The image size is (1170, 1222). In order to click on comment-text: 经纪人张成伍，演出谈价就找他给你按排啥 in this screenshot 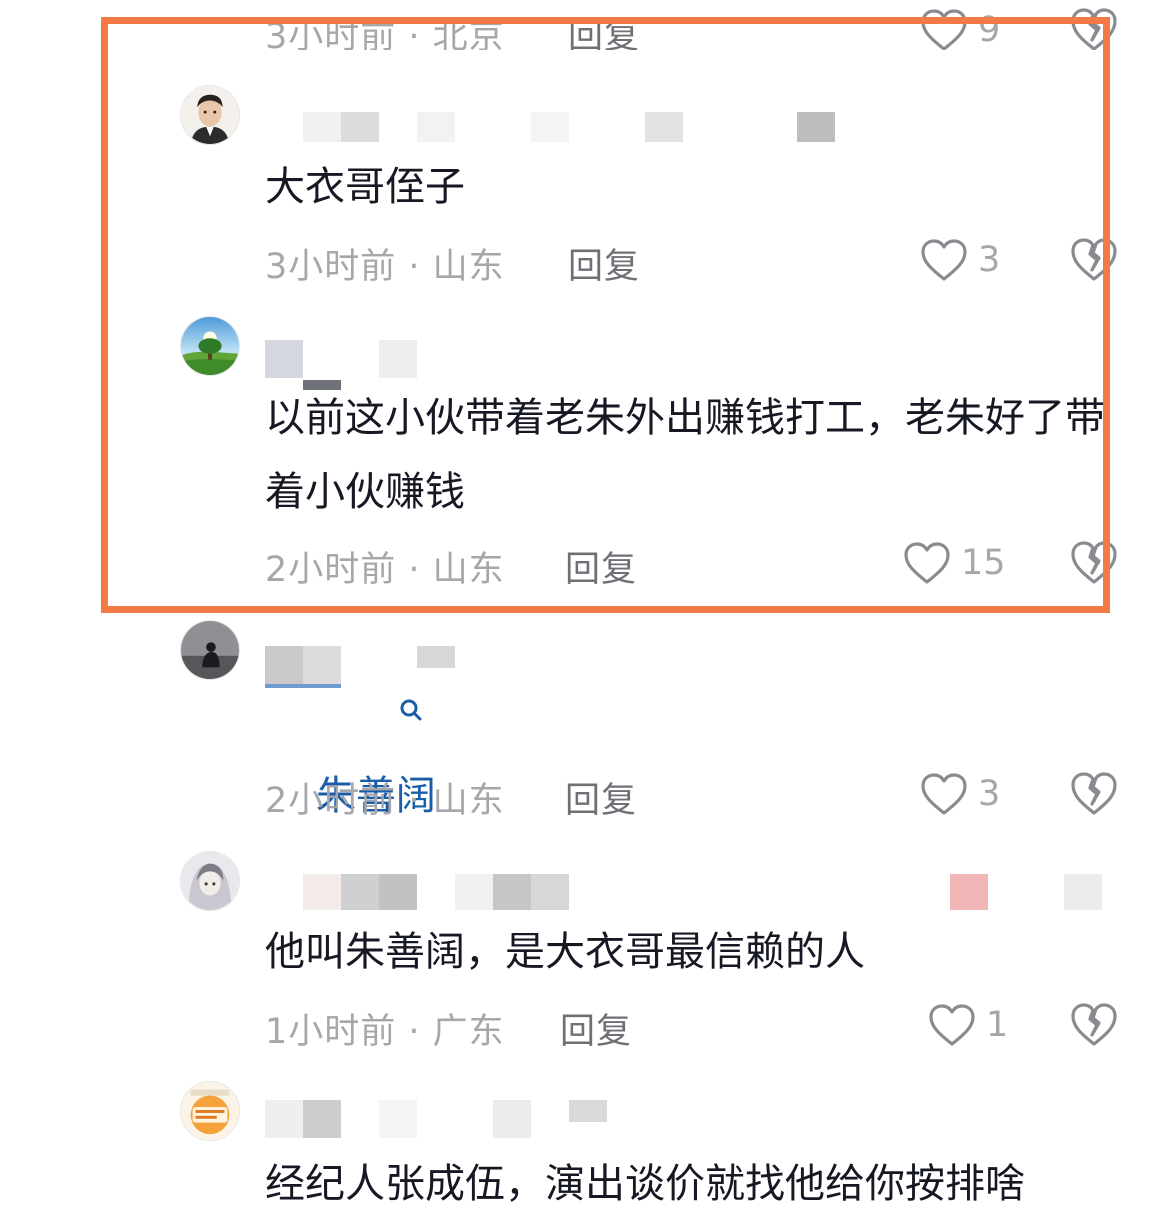, I will do `click(645, 1184)`.